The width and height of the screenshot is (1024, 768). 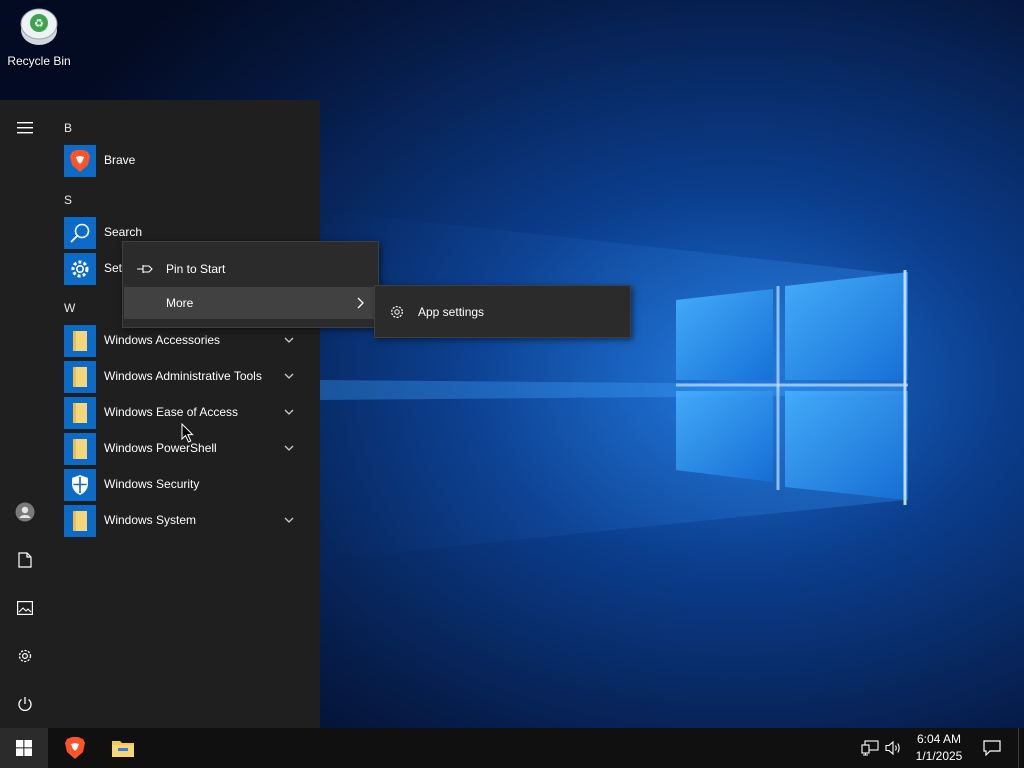 I want to click on recycle-bin-icon: ♻, so click(x=39, y=26).